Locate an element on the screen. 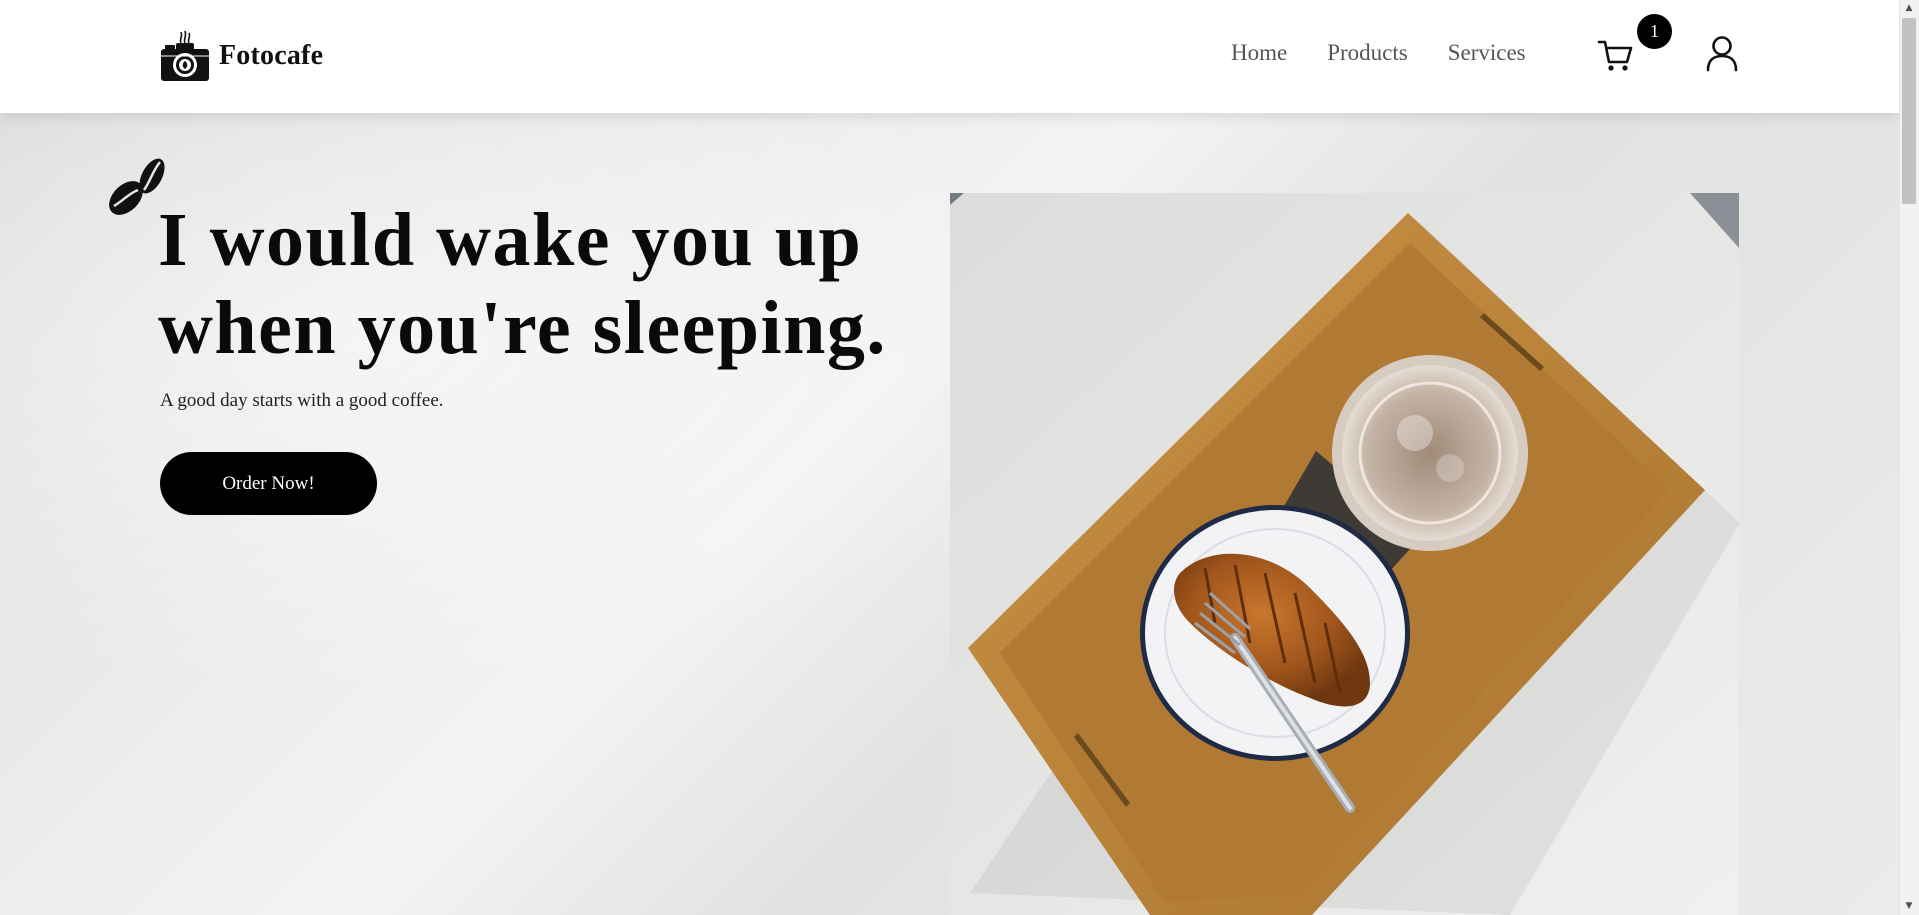  scroll-down-icon: ▼ is located at coordinates (1909, 906).